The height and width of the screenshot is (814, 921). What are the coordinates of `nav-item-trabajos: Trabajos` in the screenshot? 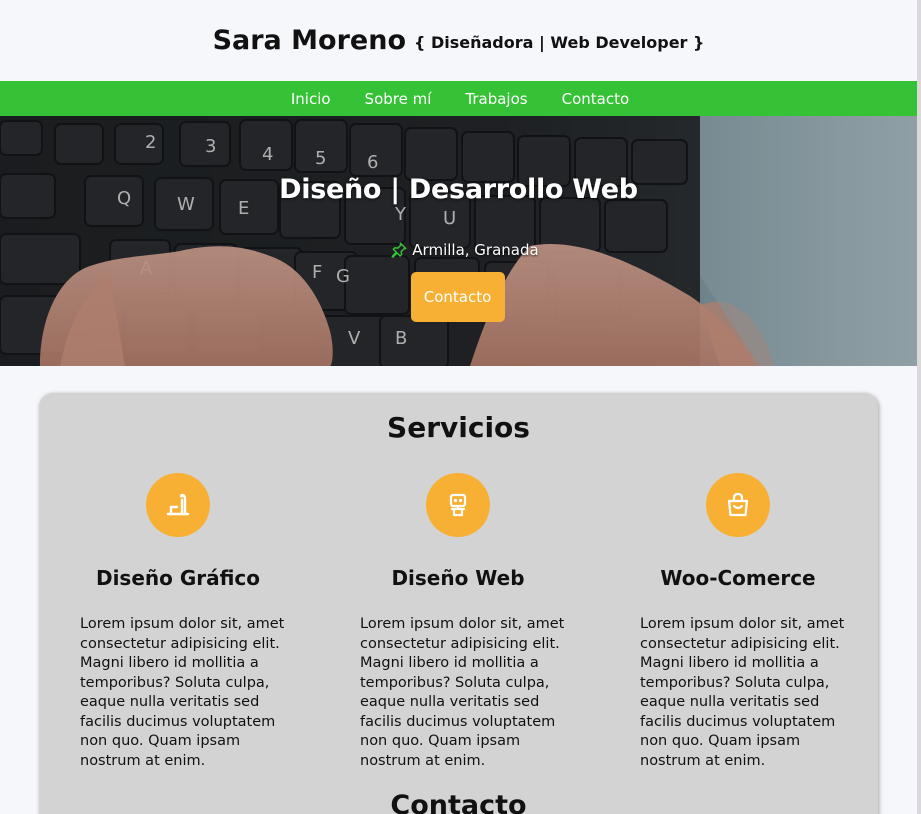 It's located at (496, 99).